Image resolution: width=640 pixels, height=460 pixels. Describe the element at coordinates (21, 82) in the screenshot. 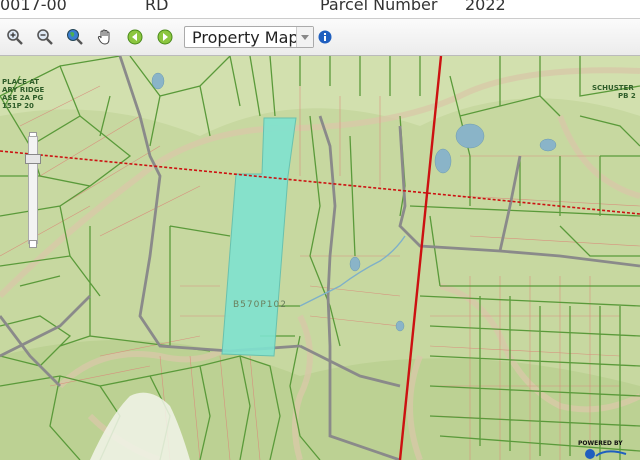

I see `label-nw-line1: PLACE AT` at that location.